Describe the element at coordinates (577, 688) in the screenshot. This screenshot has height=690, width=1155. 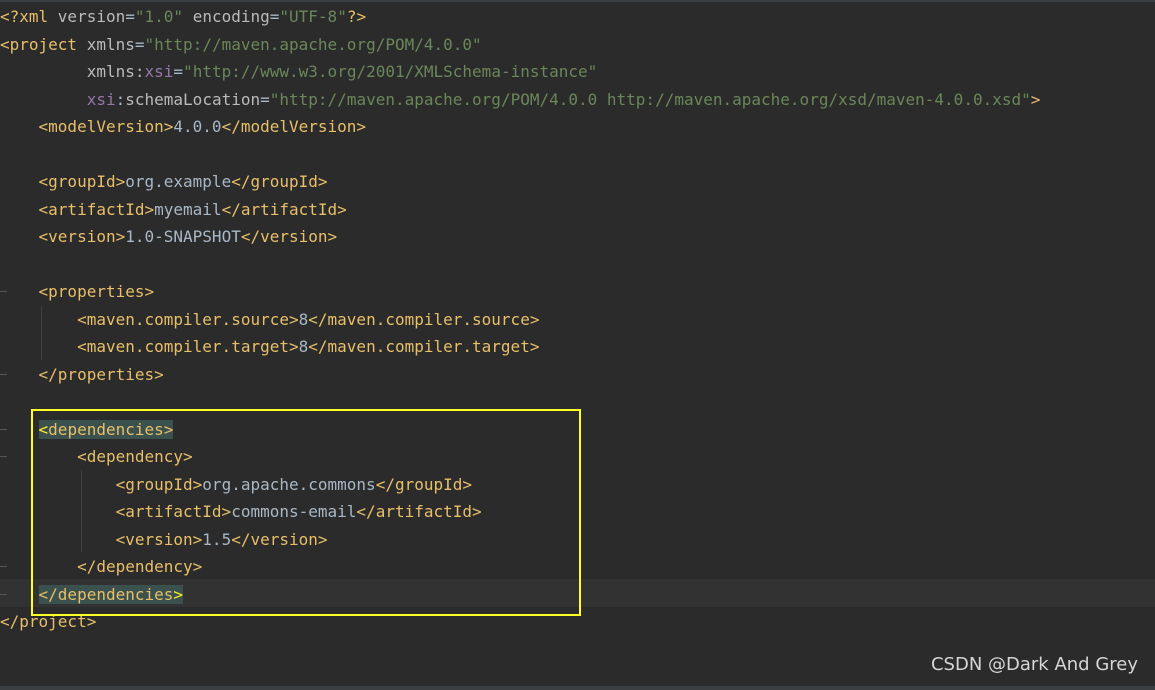
I see `editor-bottom-border` at that location.